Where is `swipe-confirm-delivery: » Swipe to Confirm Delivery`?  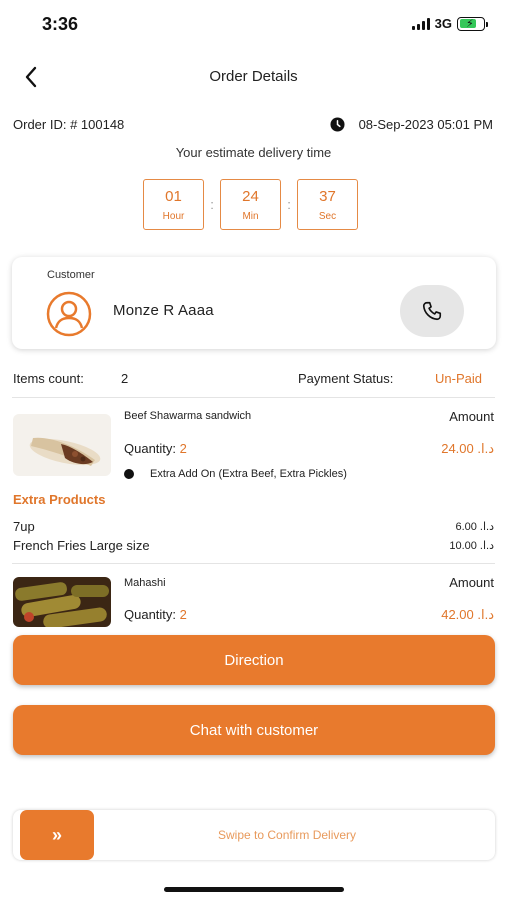 swipe-confirm-delivery: » Swipe to Confirm Delivery is located at coordinates (254, 835).